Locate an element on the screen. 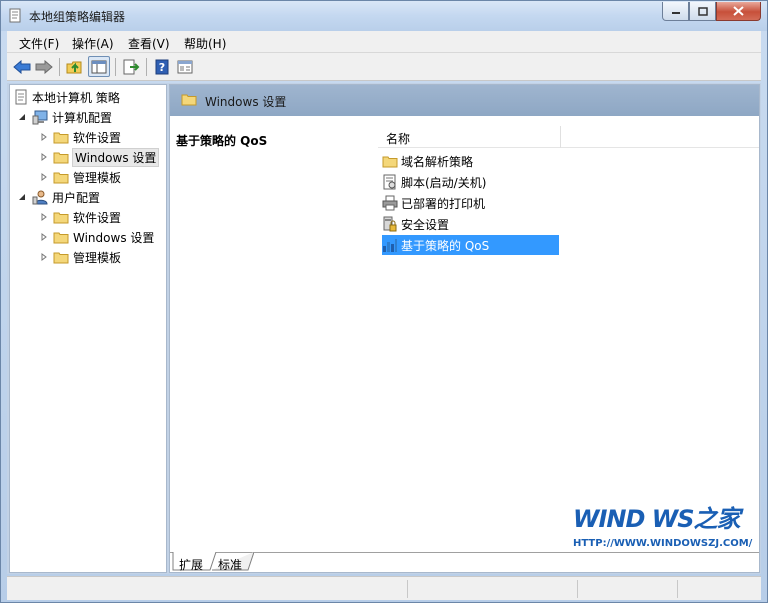 The width and height of the screenshot is (768, 603). selected-item-title: 基于策略的 QoS is located at coordinates (222, 141).